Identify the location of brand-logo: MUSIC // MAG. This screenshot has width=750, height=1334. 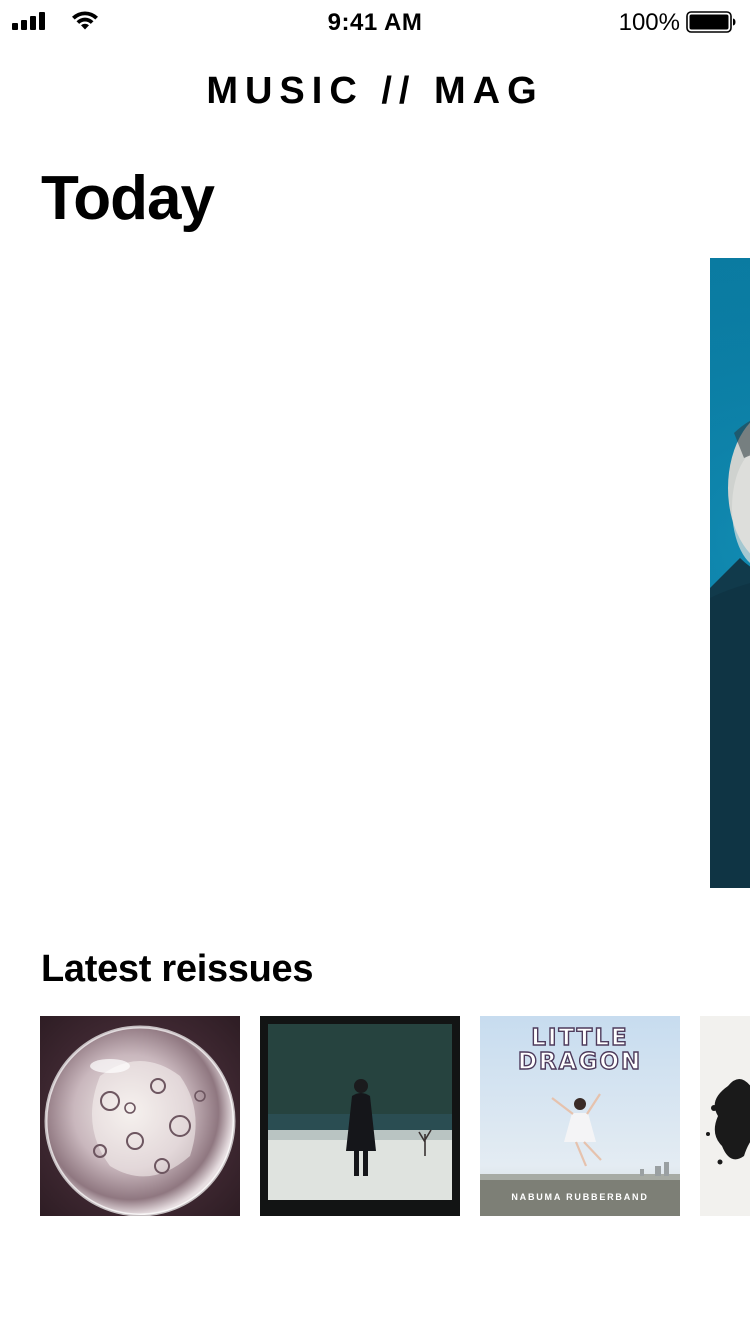
(375, 91).